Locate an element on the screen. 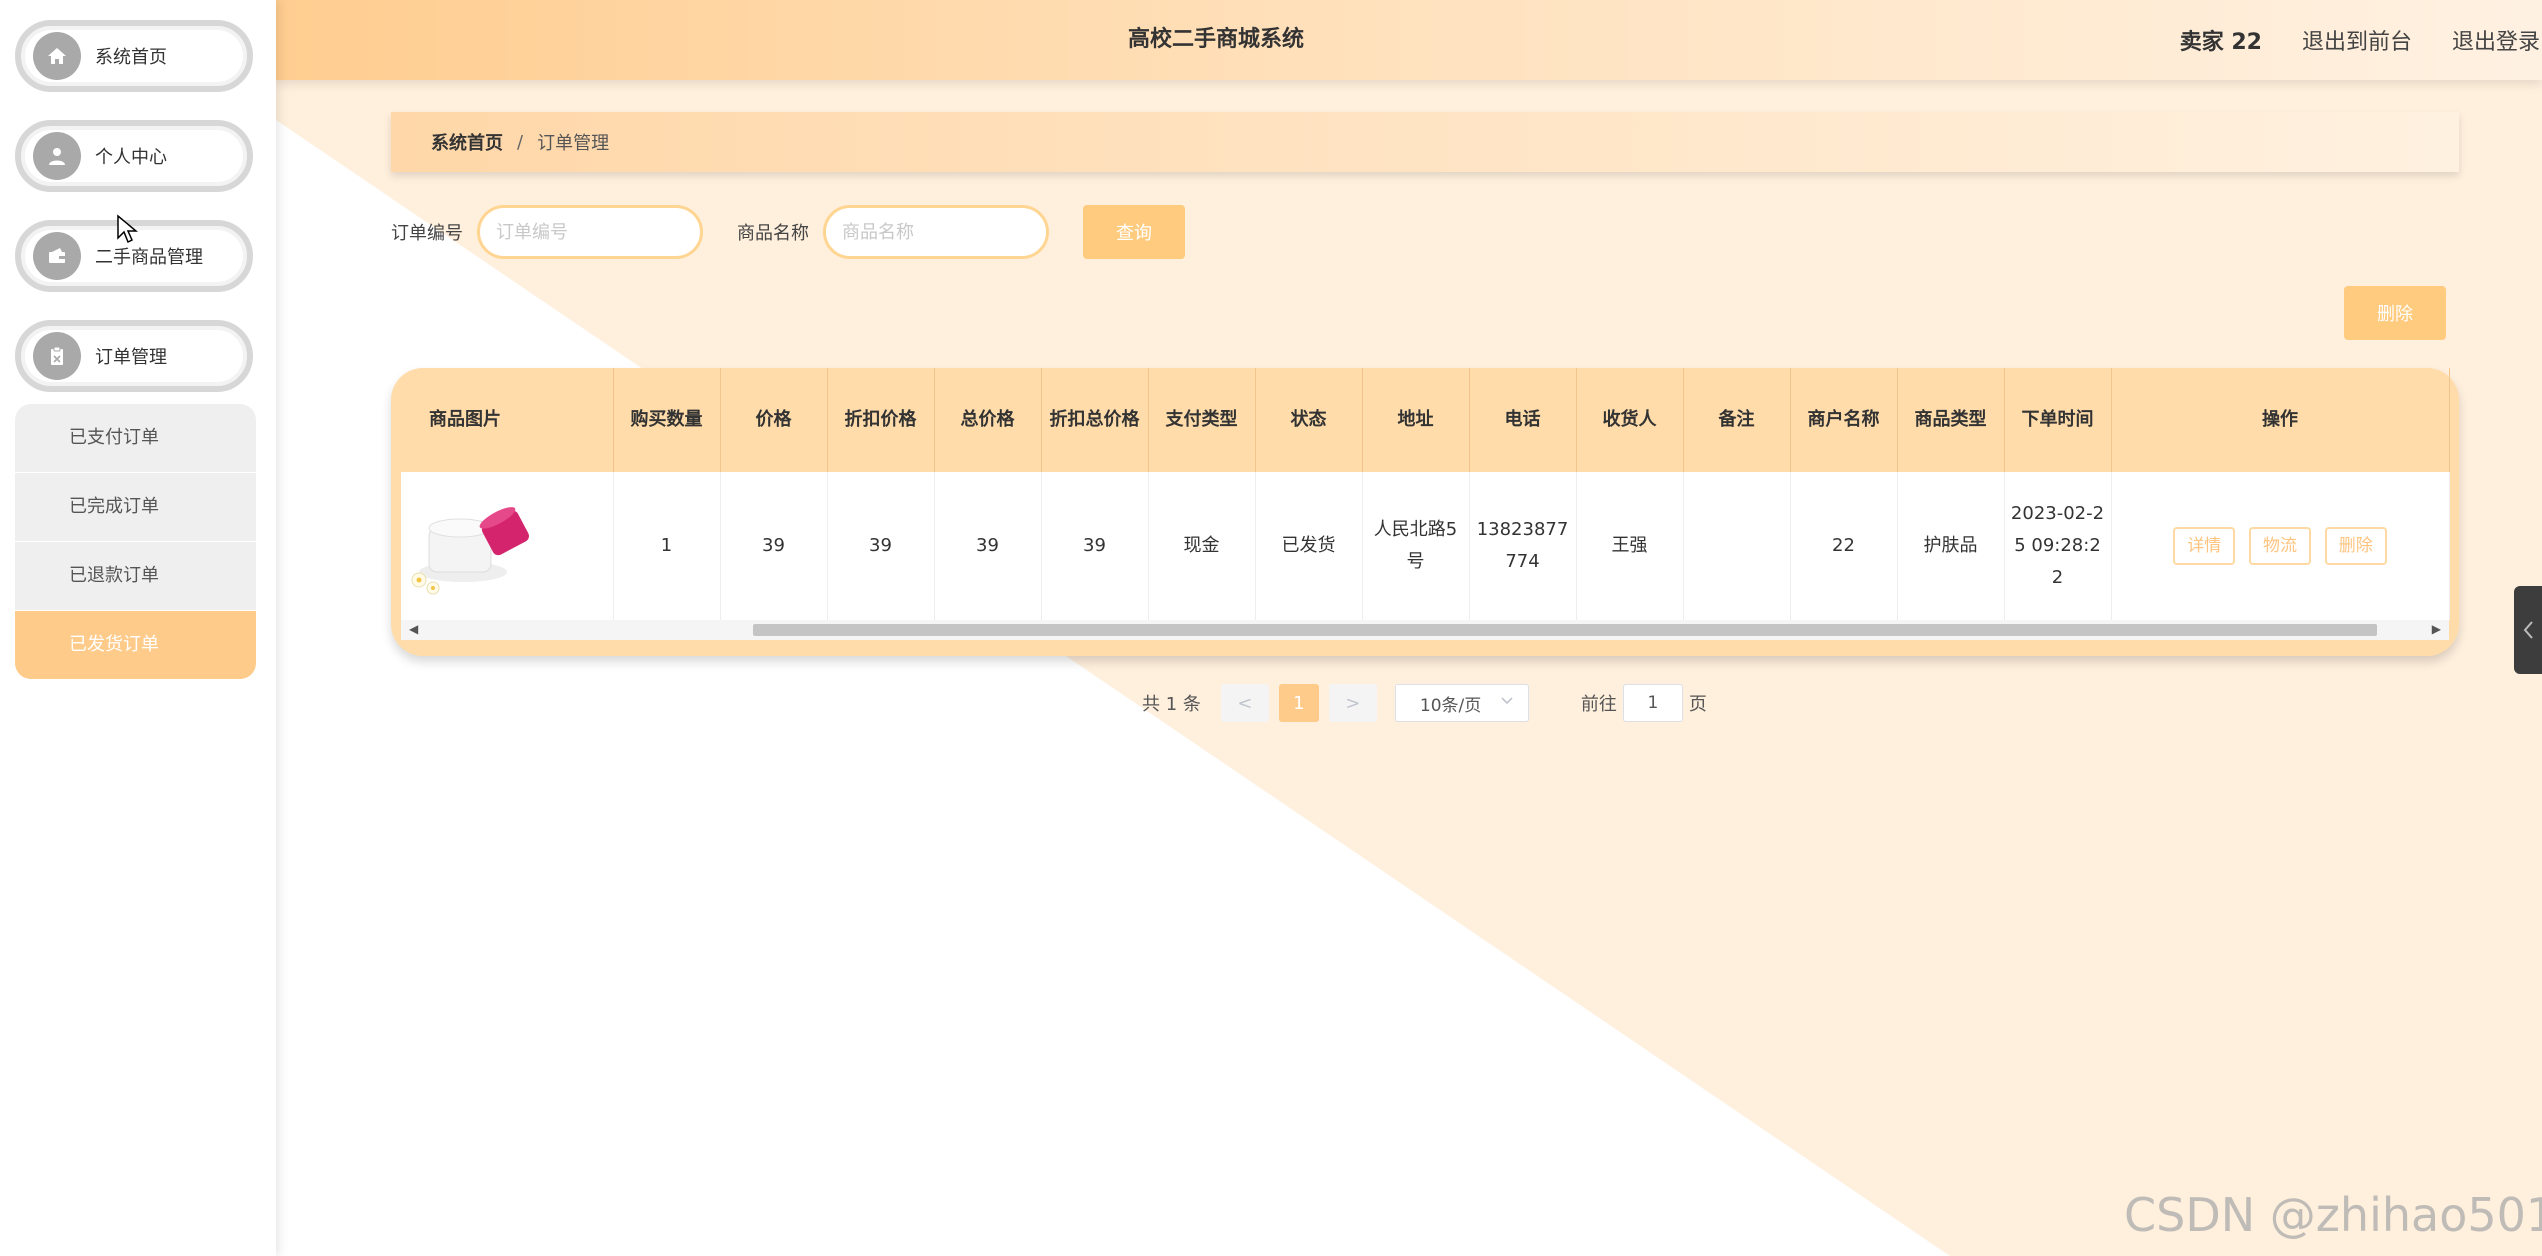 The height and width of the screenshot is (1256, 2542). sidebar-item-home: 系统首页 is located at coordinates (134, 56).